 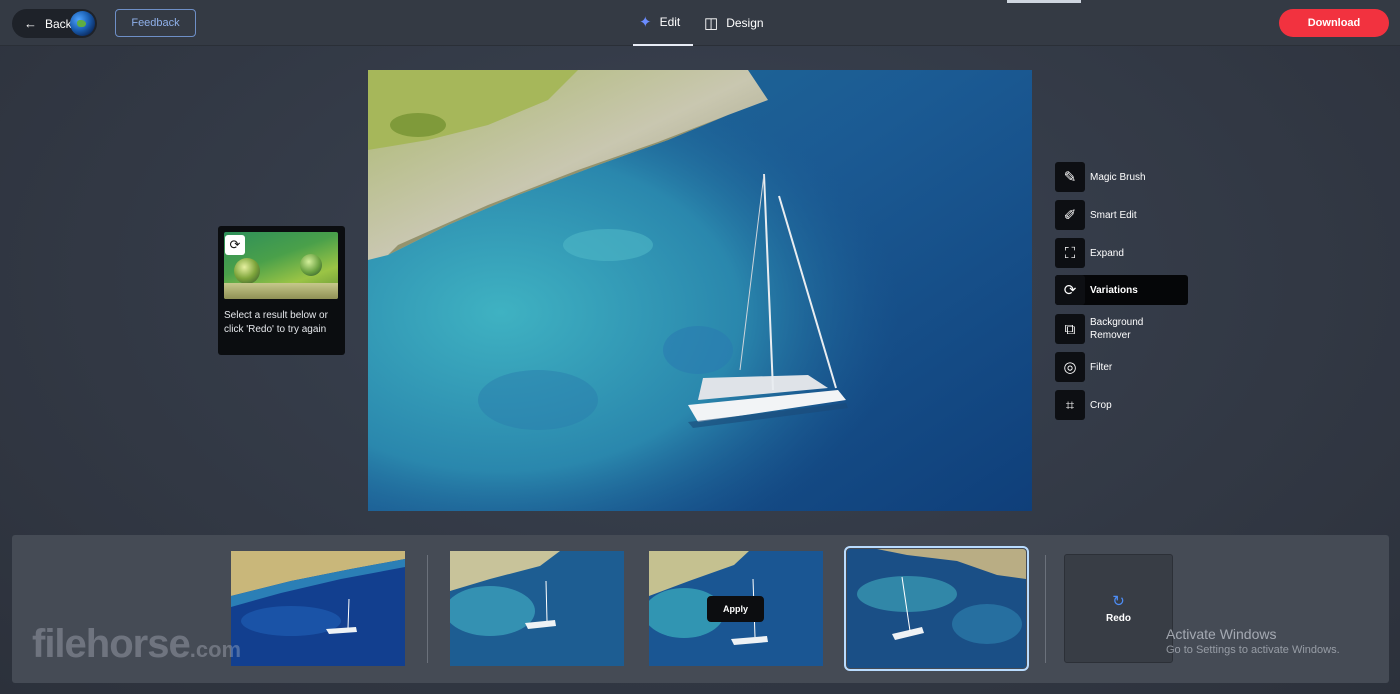 What do you see at coordinates (82, 23) in the screenshot?
I see `globe-icon` at bounding box center [82, 23].